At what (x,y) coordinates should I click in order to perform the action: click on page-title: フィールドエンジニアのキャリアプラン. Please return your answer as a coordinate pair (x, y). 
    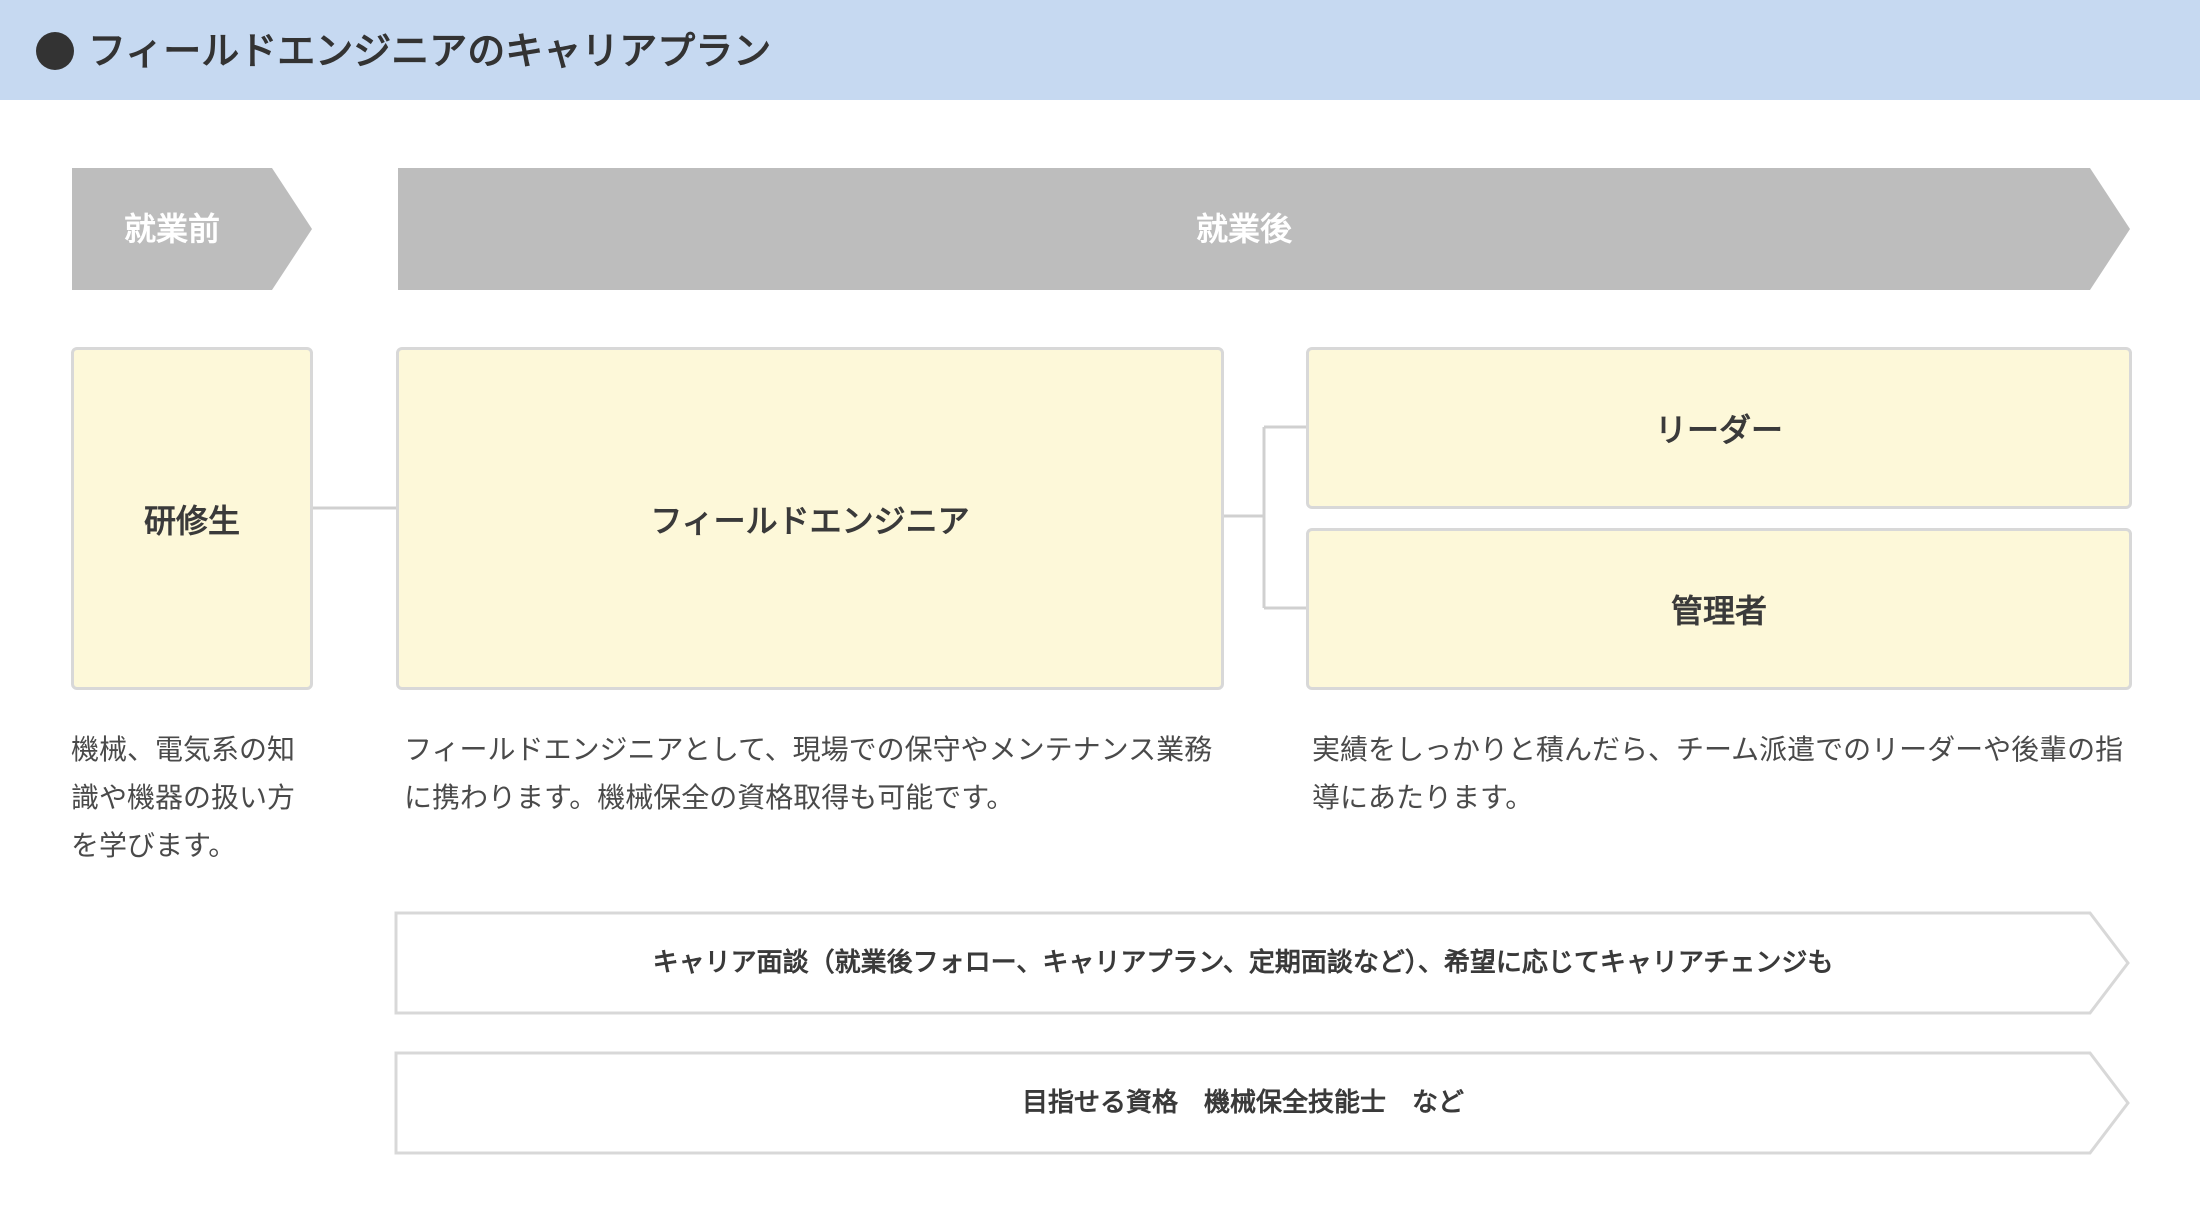
    Looking at the image, I should click on (430, 51).